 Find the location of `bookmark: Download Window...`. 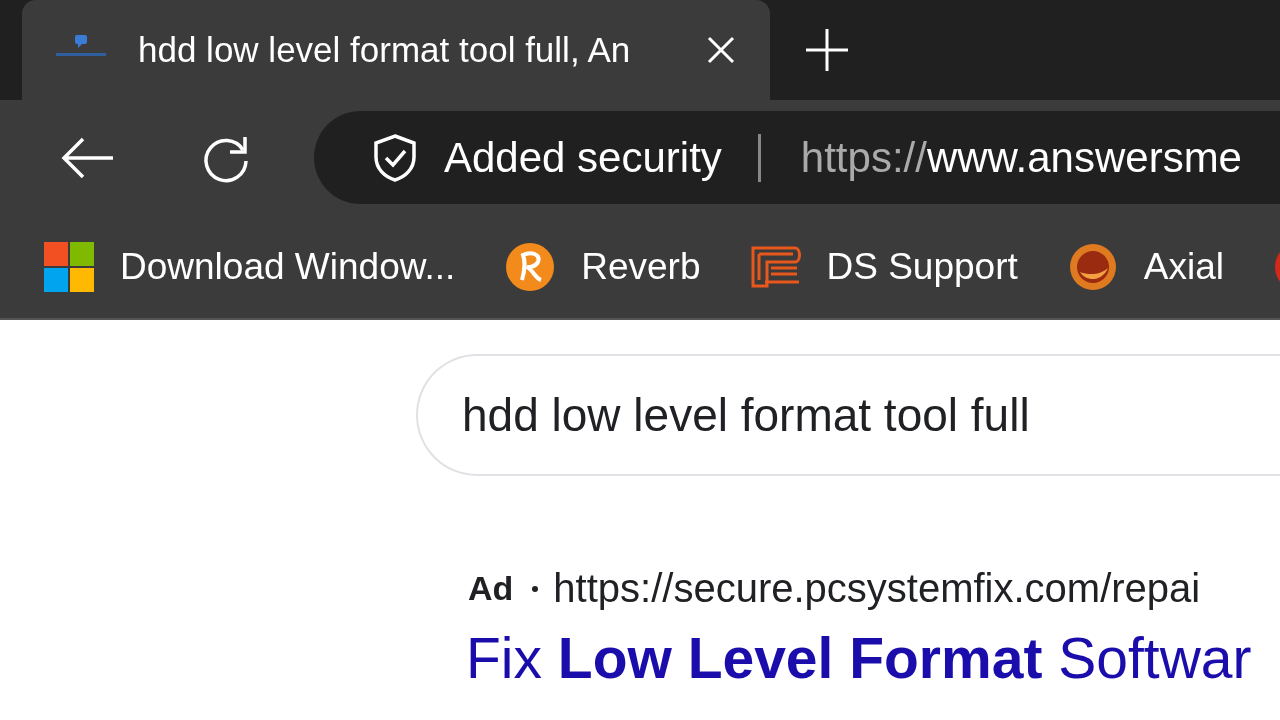

bookmark: Download Window... is located at coordinates (250, 266).